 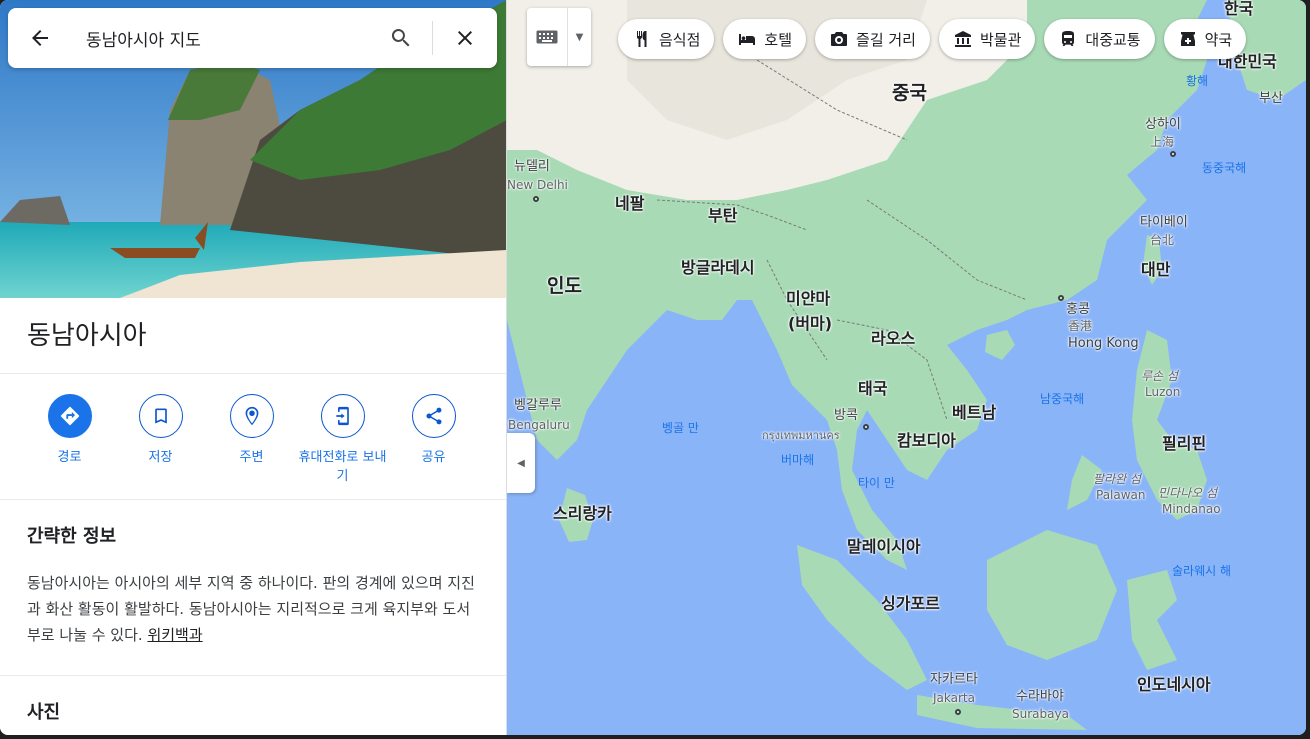 I want to click on label-taipei: 타이베이, so click(x=1164, y=222).